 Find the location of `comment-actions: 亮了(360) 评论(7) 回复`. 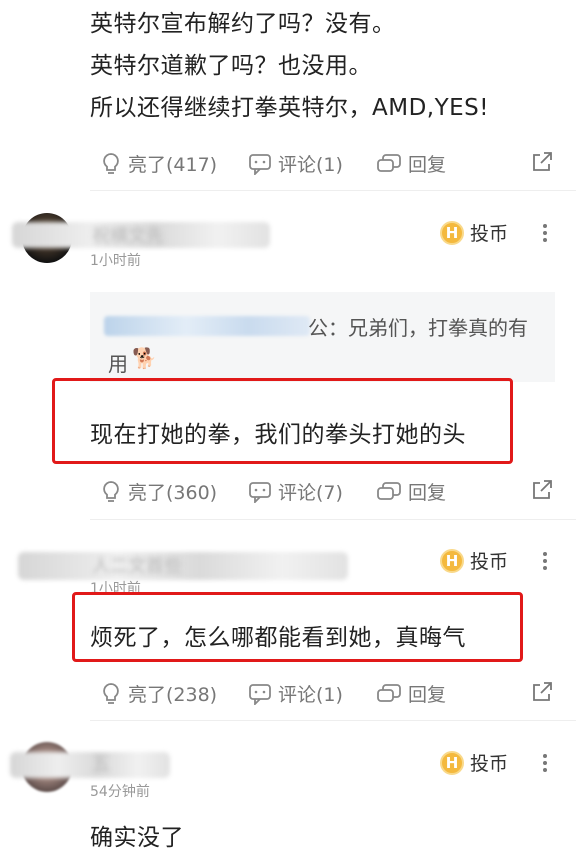

comment-actions: 亮了(360) 评论(7) 回复 is located at coordinates (288, 490).